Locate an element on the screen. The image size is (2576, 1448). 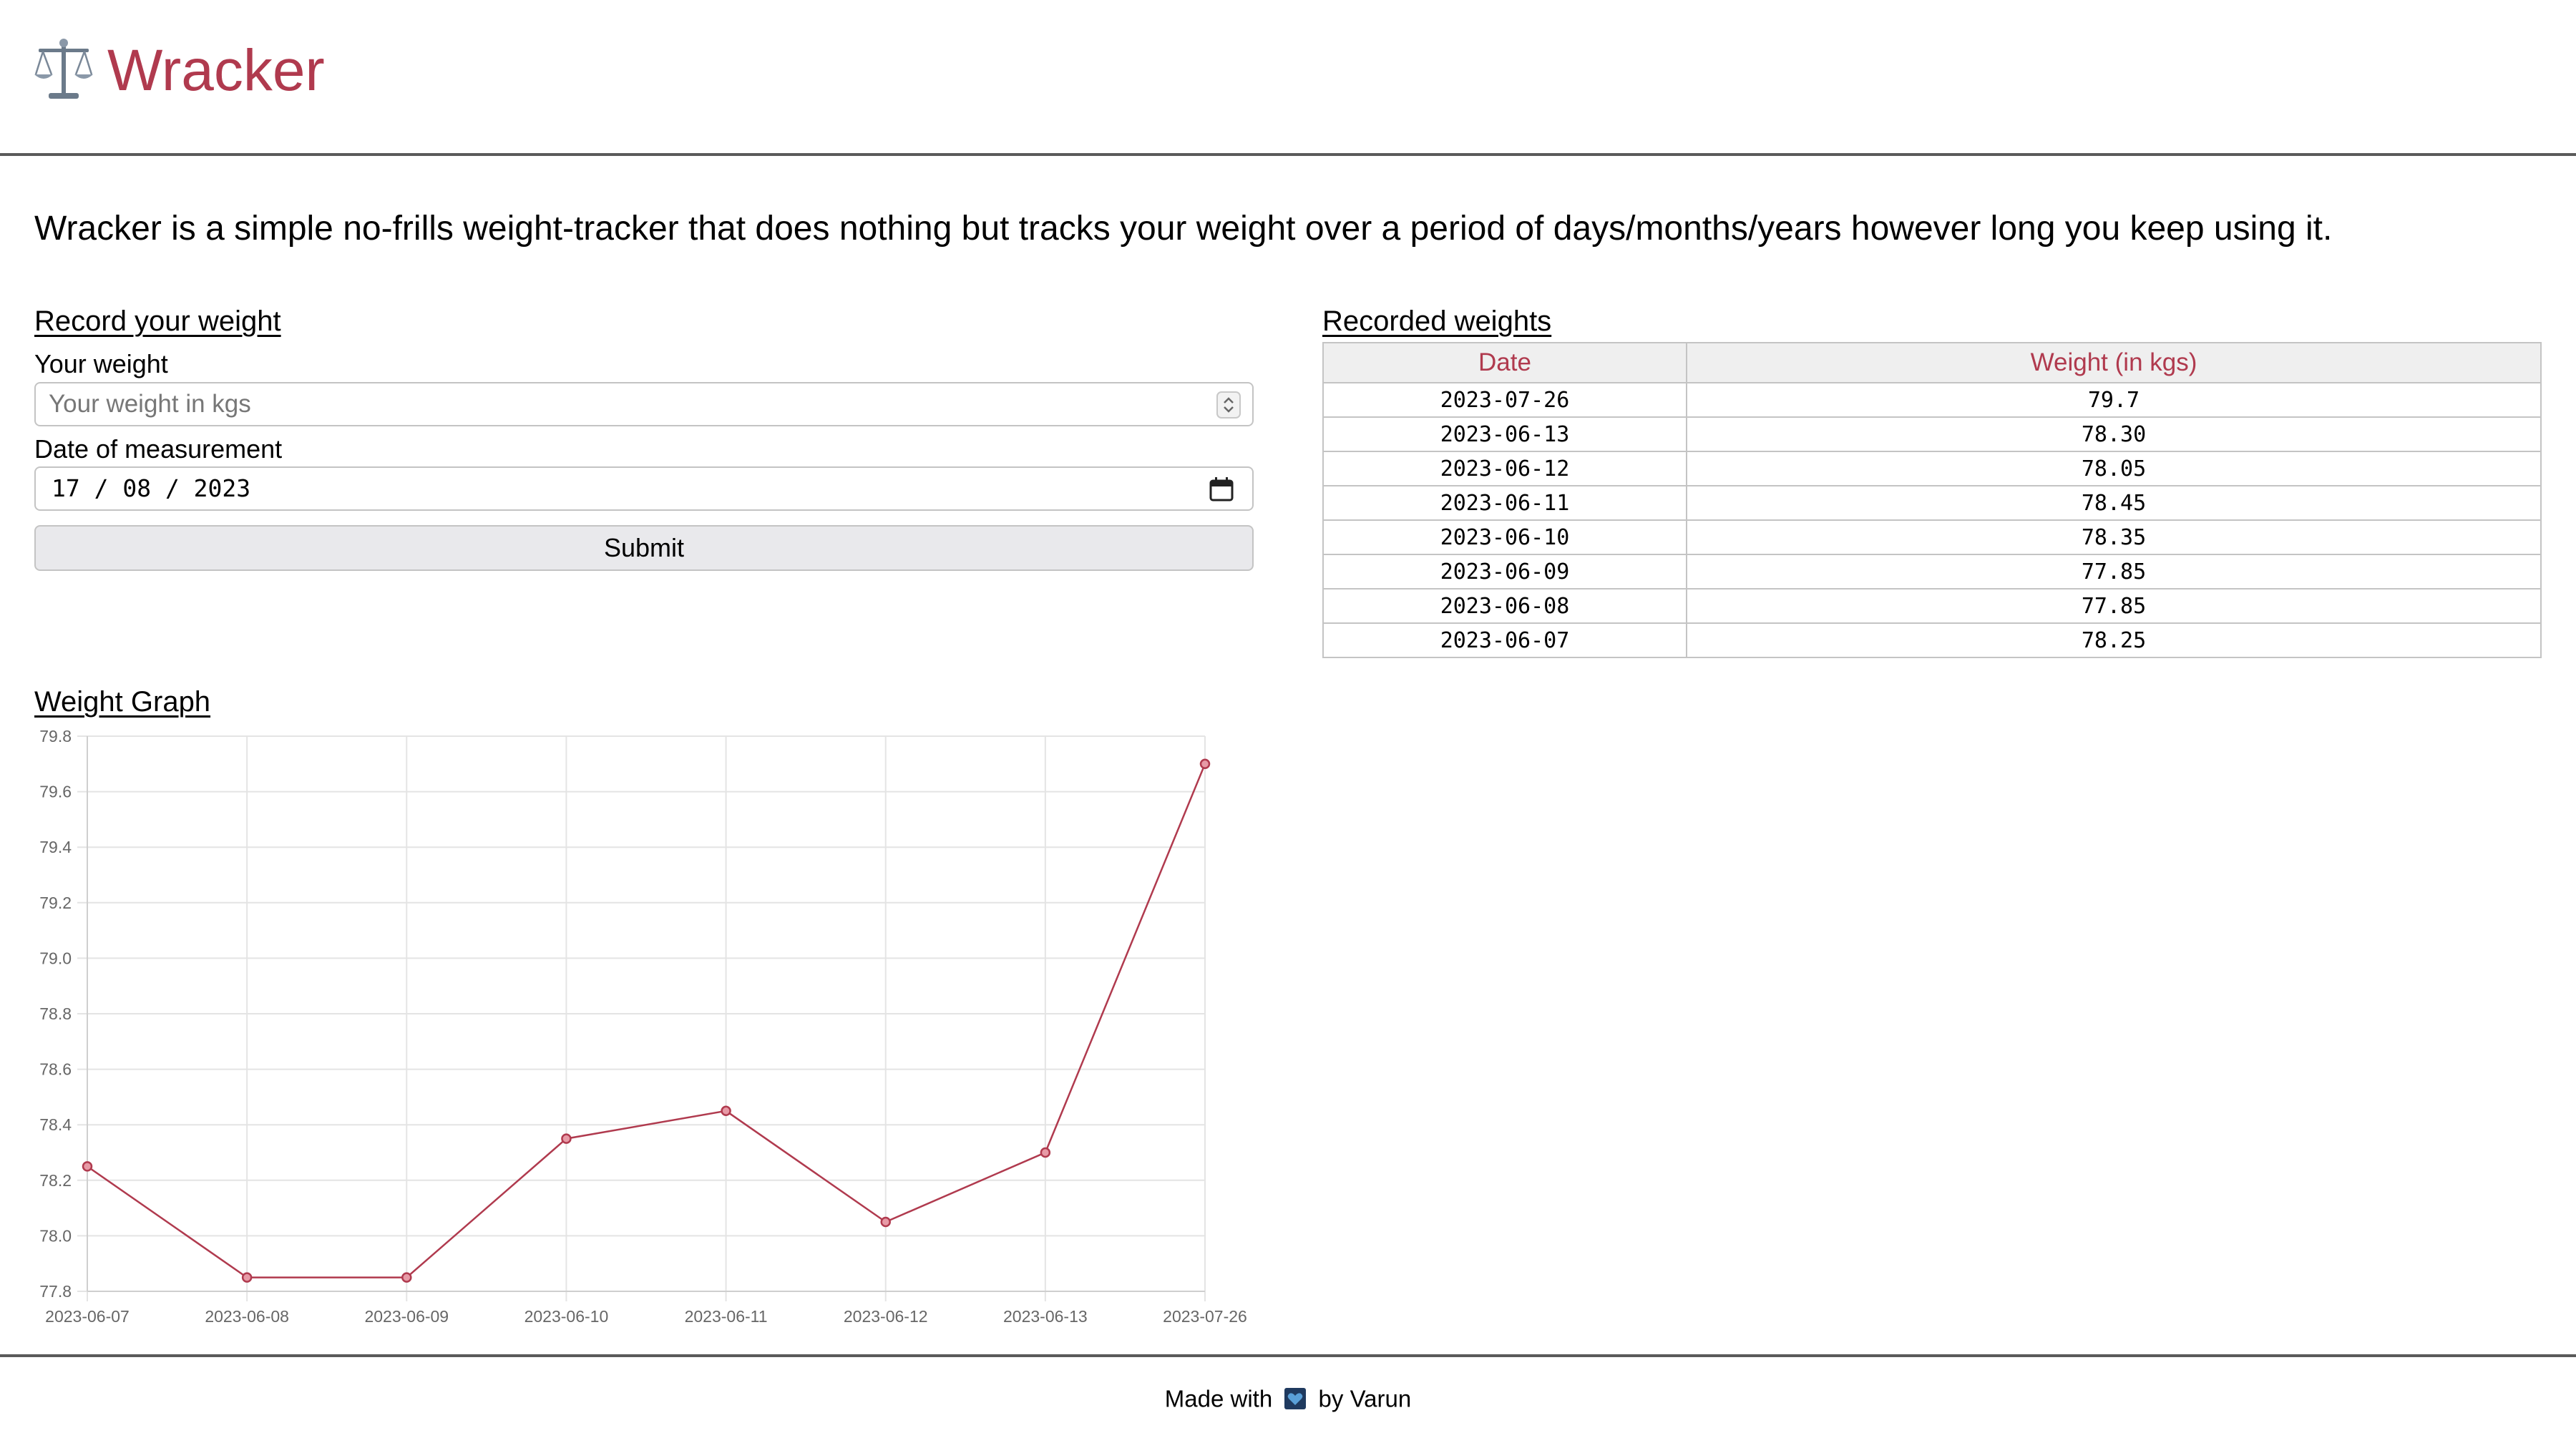
x-tick-label: 2023-06-11 is located at coordinates (726, 1316).